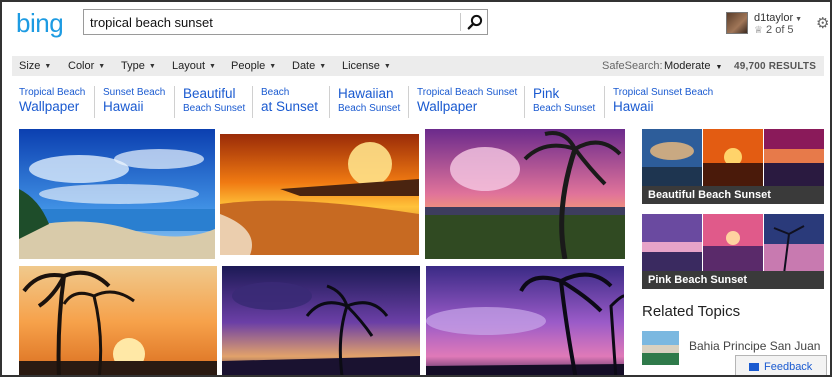 This screenshot has width=832, height=377. I want to click on feedback-icon, so click(754, 367).